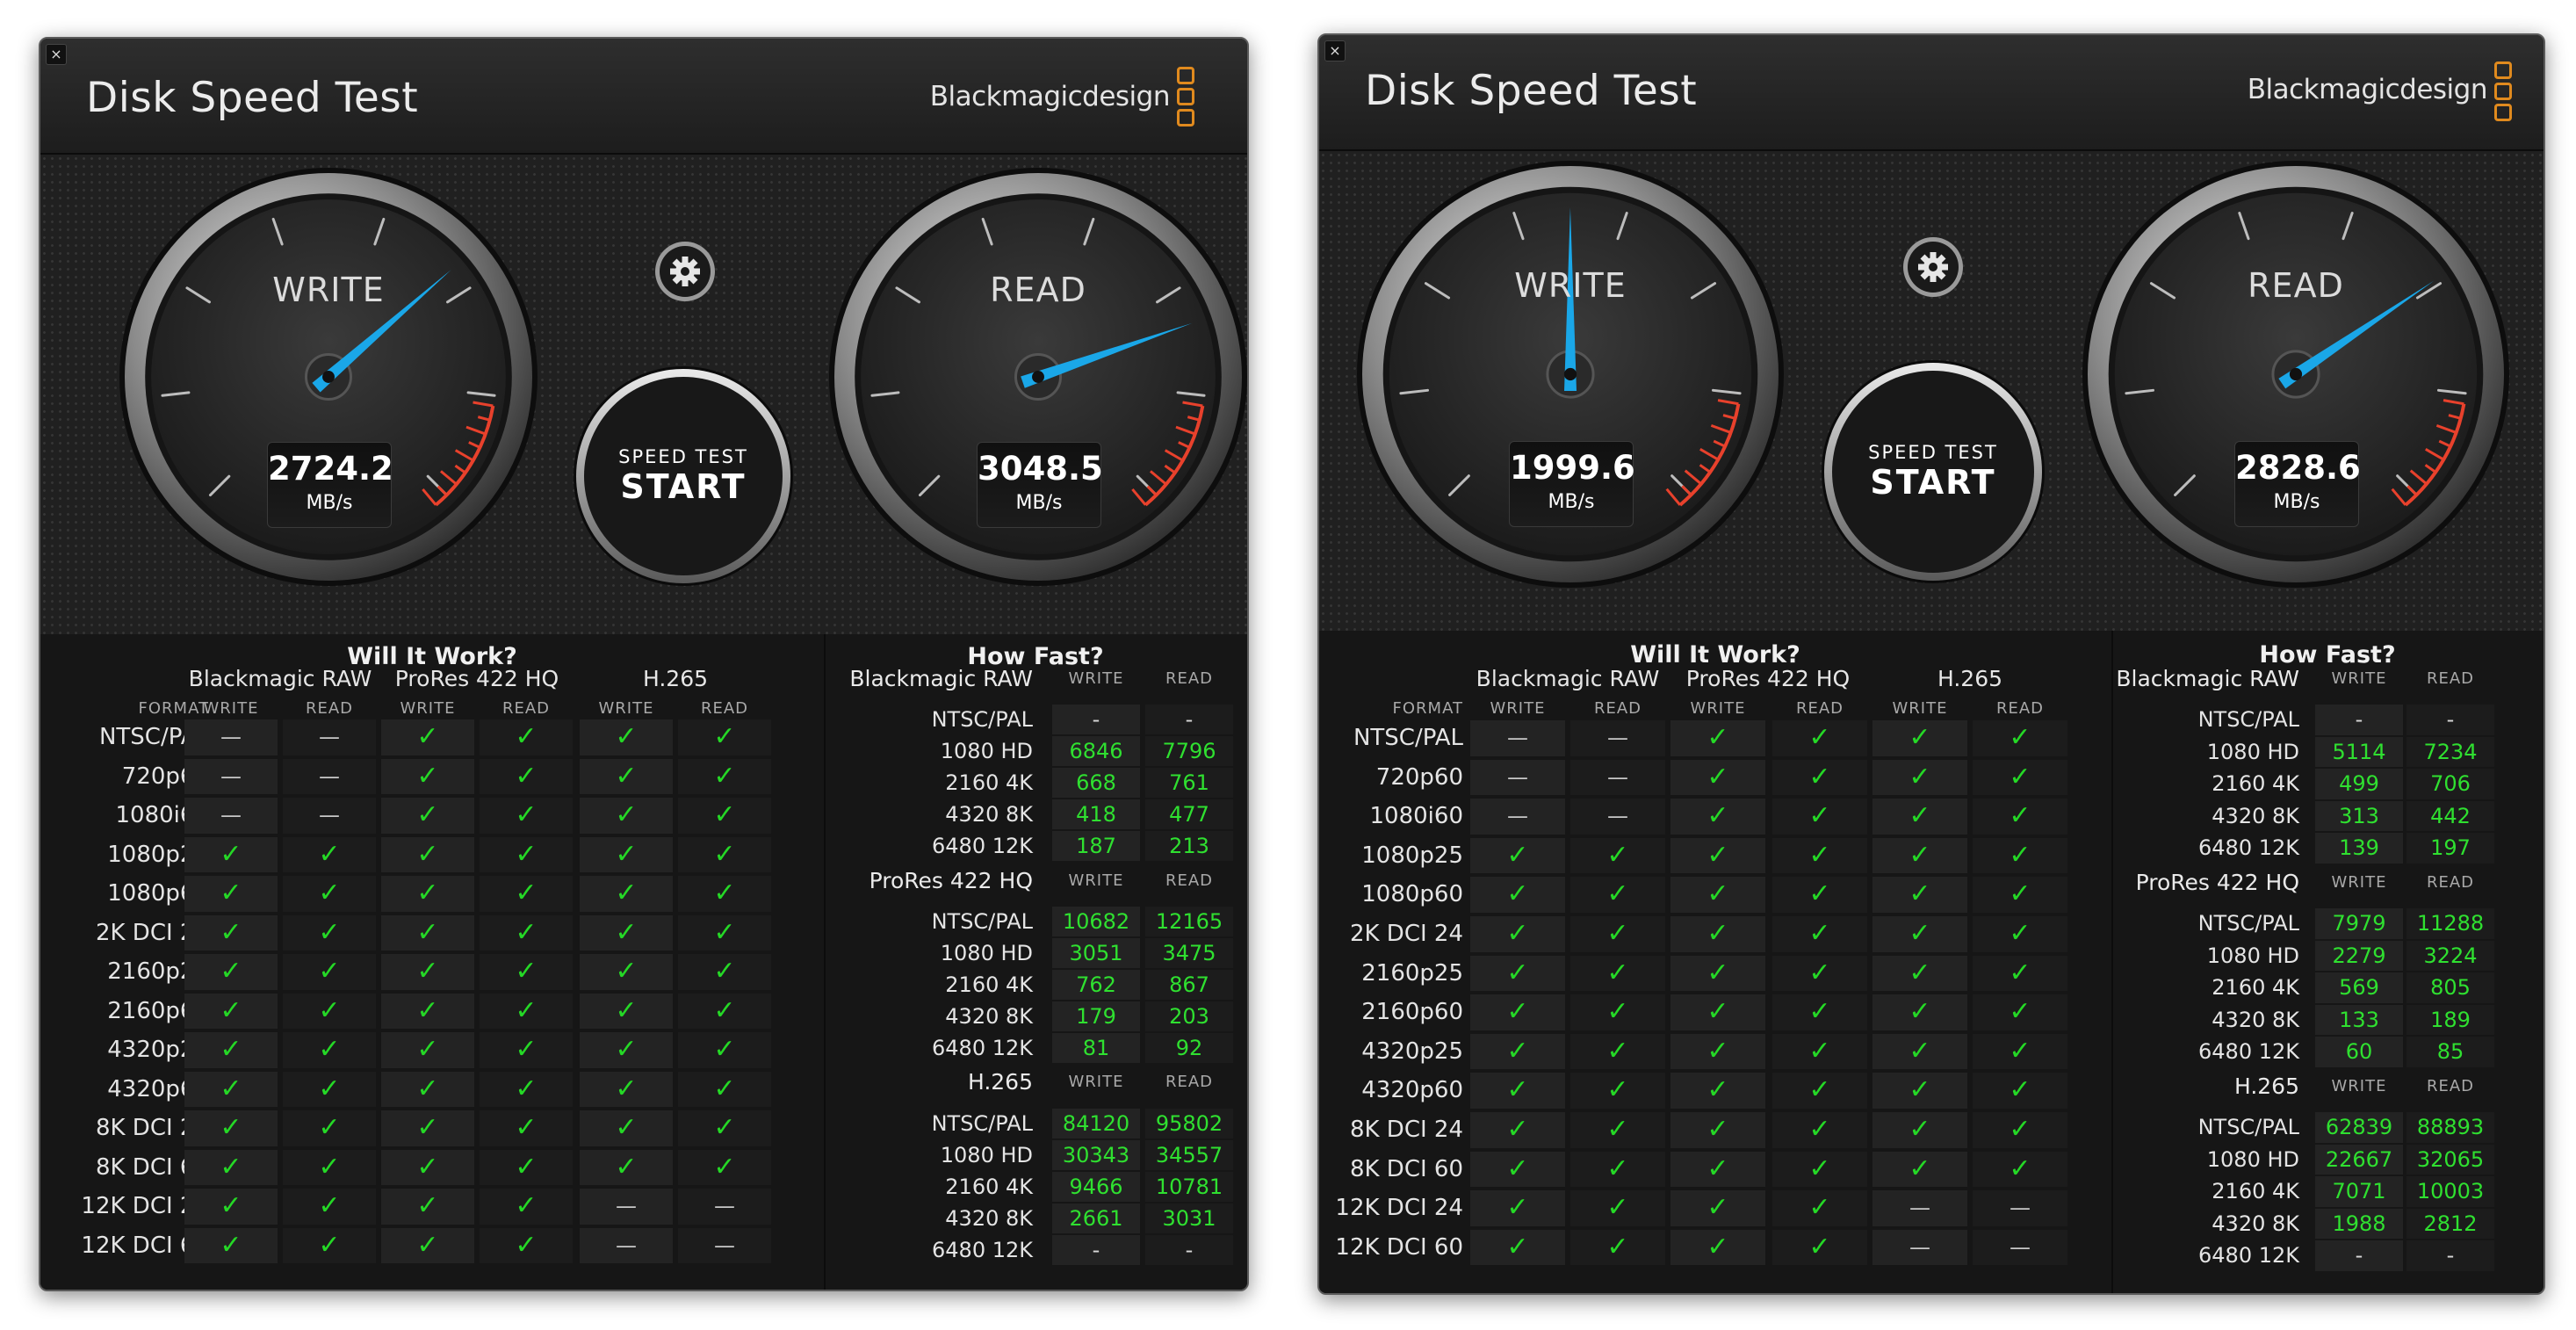 The width and height of the screenshot is (2576, 1330). Describe the element at coordinates (1038, 377) in the screenshot. I see `read-gauge` at that location.